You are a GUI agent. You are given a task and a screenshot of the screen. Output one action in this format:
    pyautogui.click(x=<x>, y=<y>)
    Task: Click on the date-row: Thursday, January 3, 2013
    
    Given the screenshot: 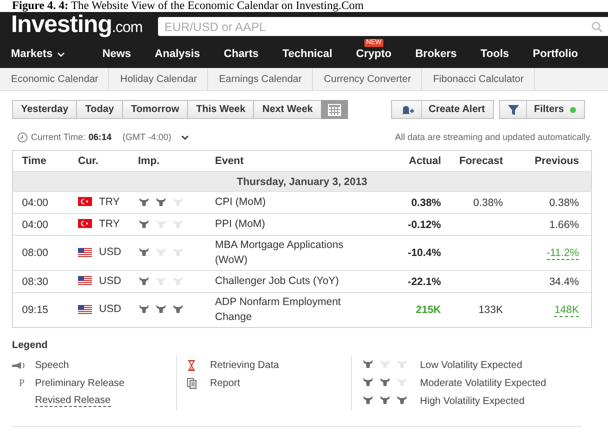 What is the action you would take?
    pyautogui.click(x=302, y=182)
    